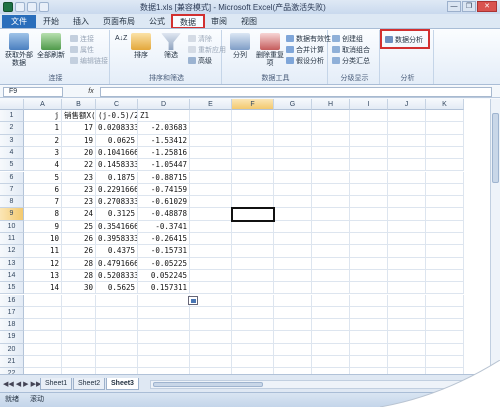 Image resolution: width=500 pixels, height=407 pixels. Describe the element at coordinates (351, 60) in the screenshot. I see `subtotal-button: 分类汇总` at that location.